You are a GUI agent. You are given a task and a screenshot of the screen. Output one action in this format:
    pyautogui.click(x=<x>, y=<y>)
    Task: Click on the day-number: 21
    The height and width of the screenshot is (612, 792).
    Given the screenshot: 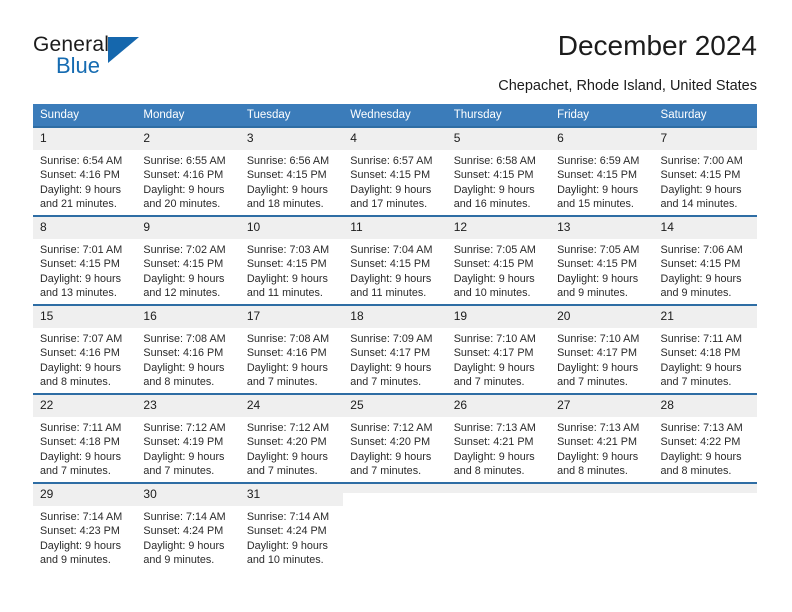 What is the action you would take?
    pyautogui.click(x=705, y=317)
    